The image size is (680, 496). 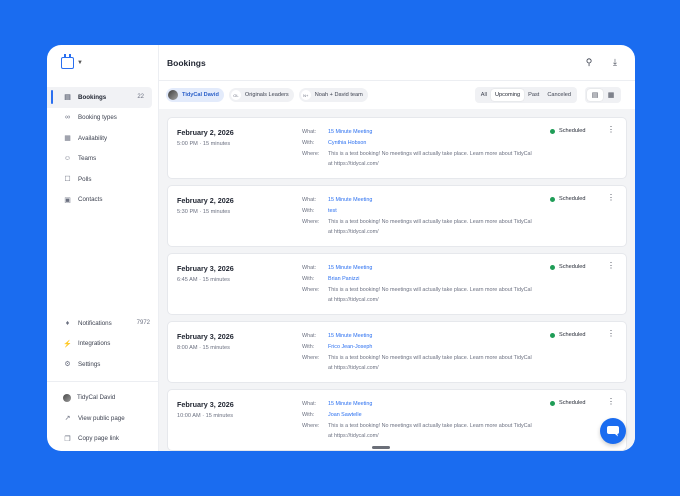 I want to click on workspace-switcher: ▼, so click(x=102, y=62).